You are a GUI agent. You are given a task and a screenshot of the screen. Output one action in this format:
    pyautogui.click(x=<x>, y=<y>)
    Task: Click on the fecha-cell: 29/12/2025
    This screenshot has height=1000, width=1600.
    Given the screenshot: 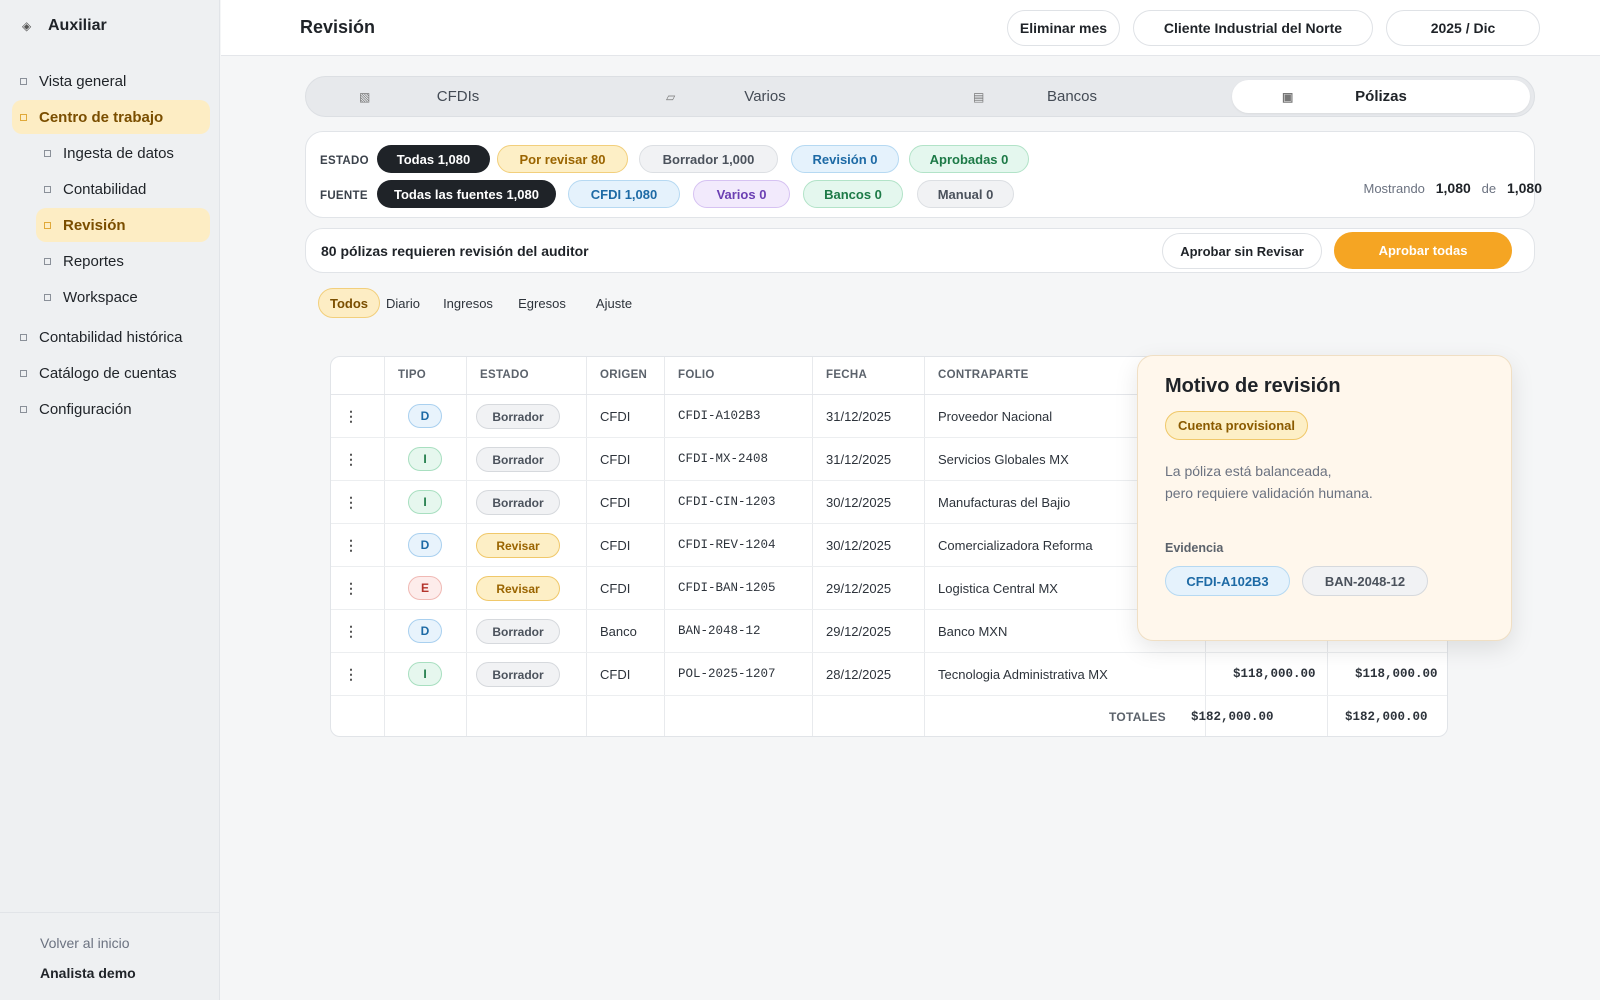 What is the action you would take?
    pyautogui.click(x=859, y=631)
    